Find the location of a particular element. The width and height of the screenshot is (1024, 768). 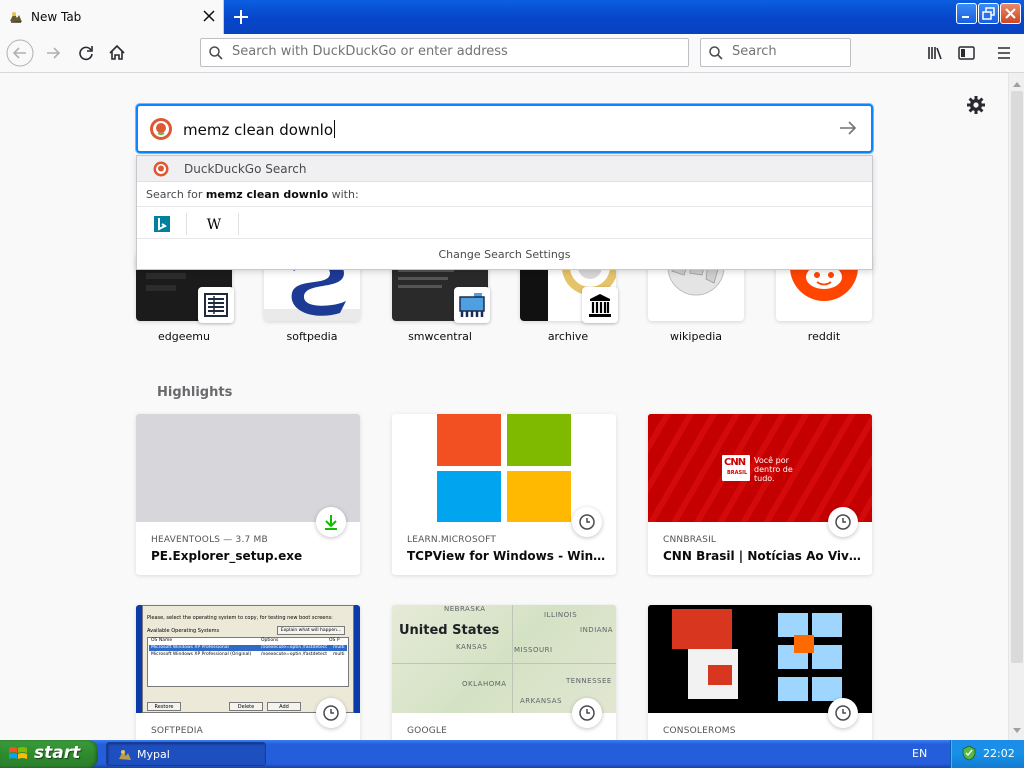

system-tray: 22:02 is located at coordinates (987, 754).